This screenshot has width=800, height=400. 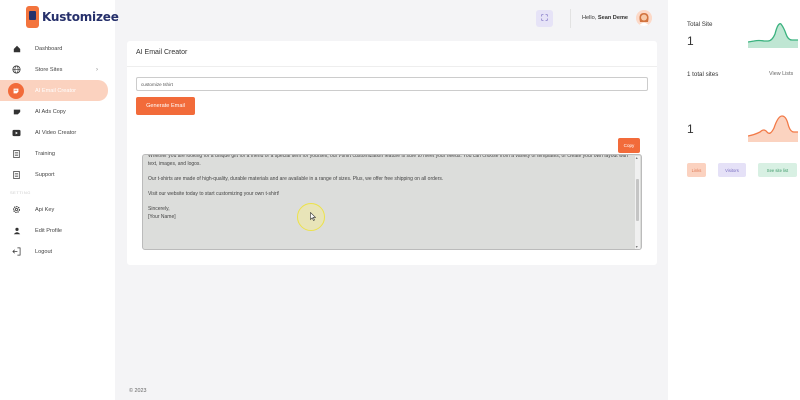 What do you see at coordinates (613, 18) in the screenshot?
I see `user-name: Sean Deme` at bounding box center [613, 18].